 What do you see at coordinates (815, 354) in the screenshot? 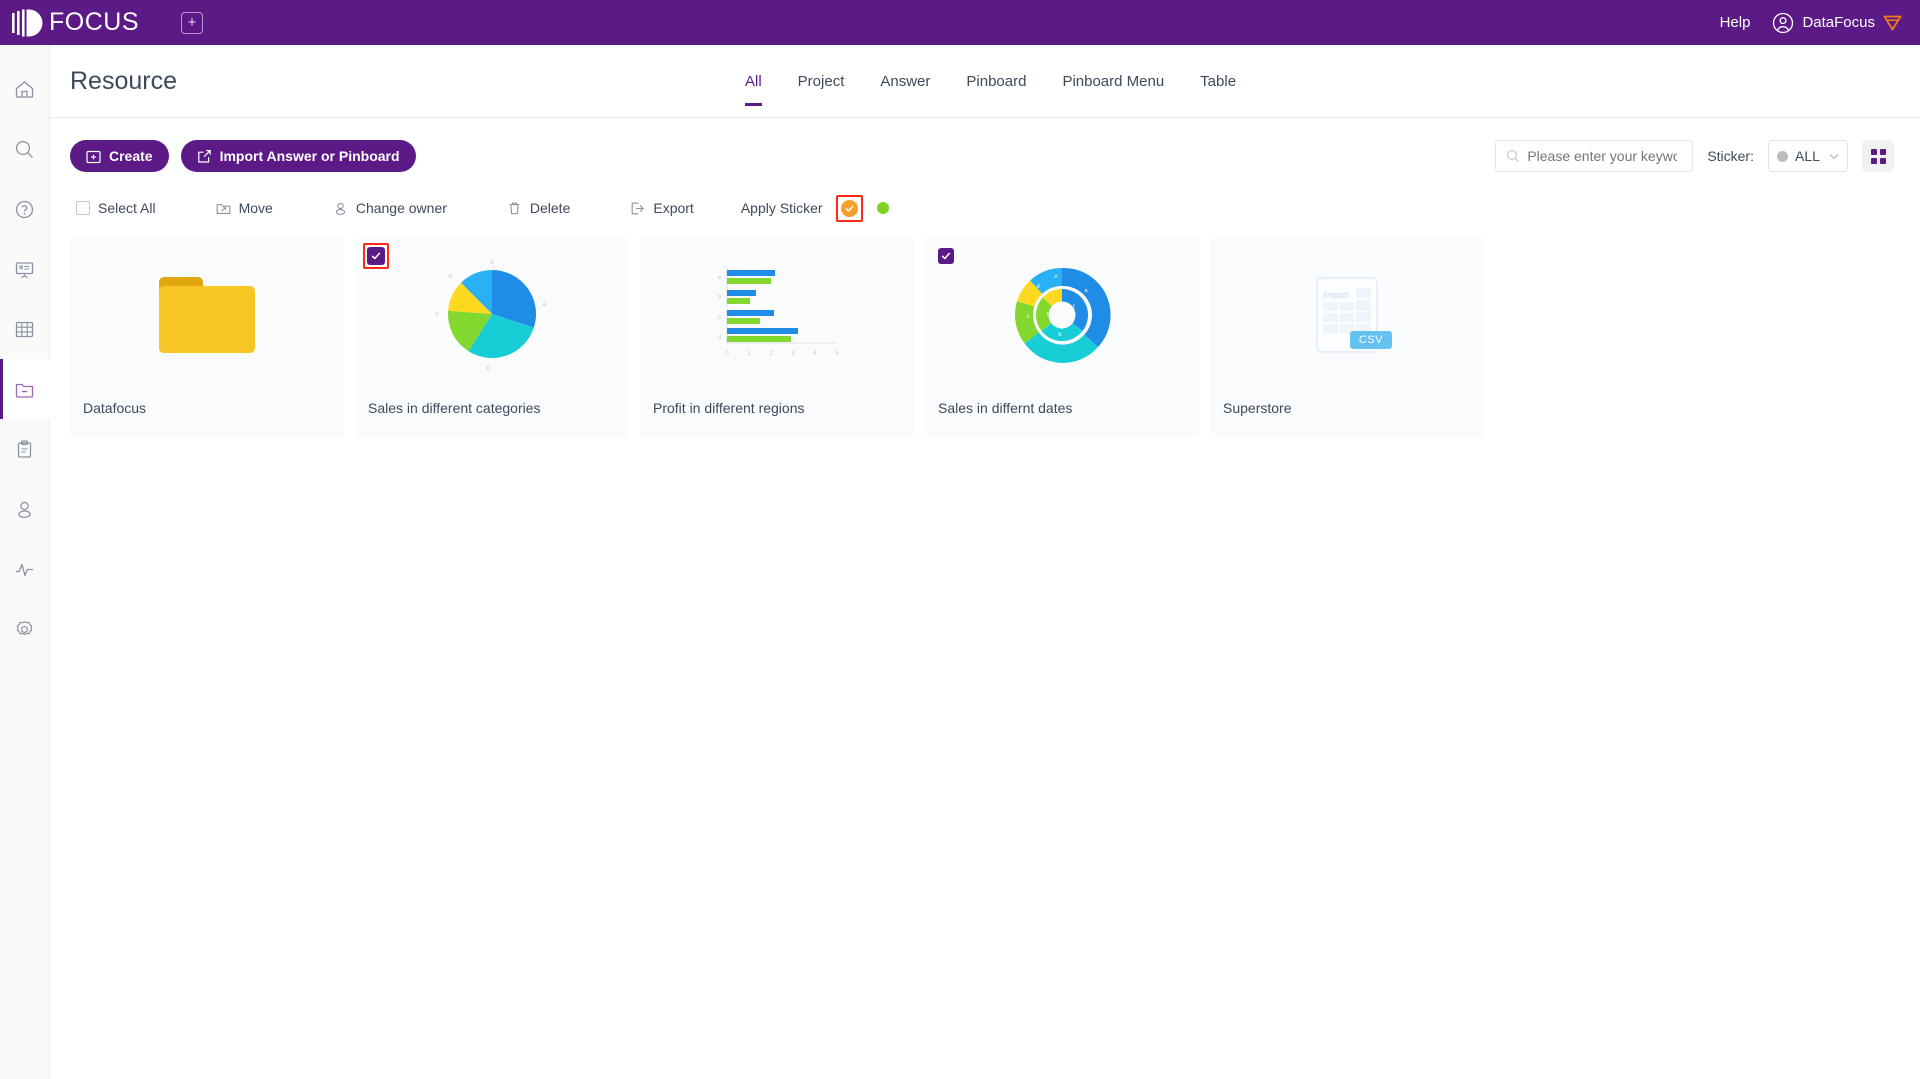
I see `svg-text: 4` at bounding box center [815, 354].